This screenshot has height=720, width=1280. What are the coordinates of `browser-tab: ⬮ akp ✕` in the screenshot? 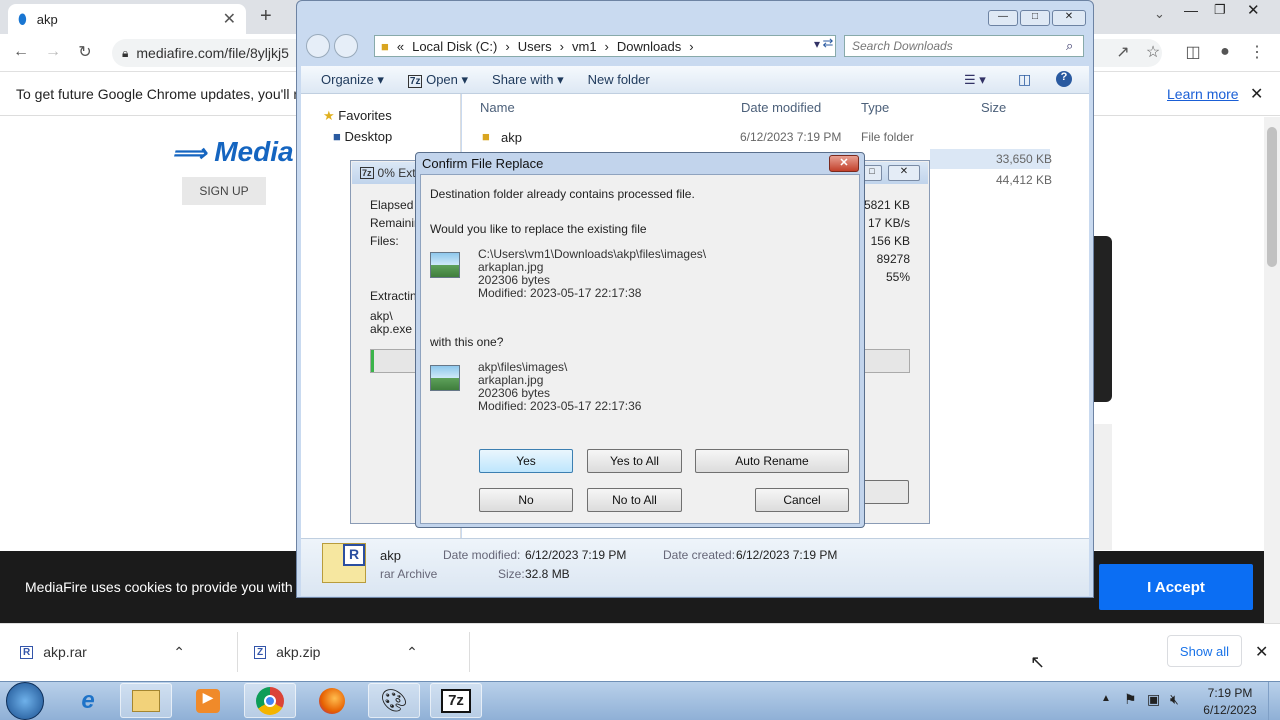 It's located at (127, 19).